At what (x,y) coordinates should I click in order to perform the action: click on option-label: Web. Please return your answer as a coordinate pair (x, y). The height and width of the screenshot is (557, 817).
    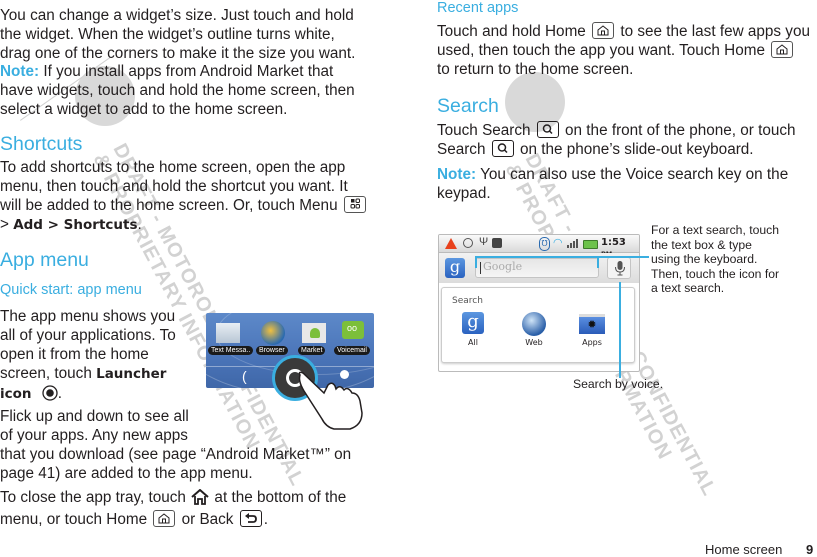
    Looking at the image, I should click on (534, 342).